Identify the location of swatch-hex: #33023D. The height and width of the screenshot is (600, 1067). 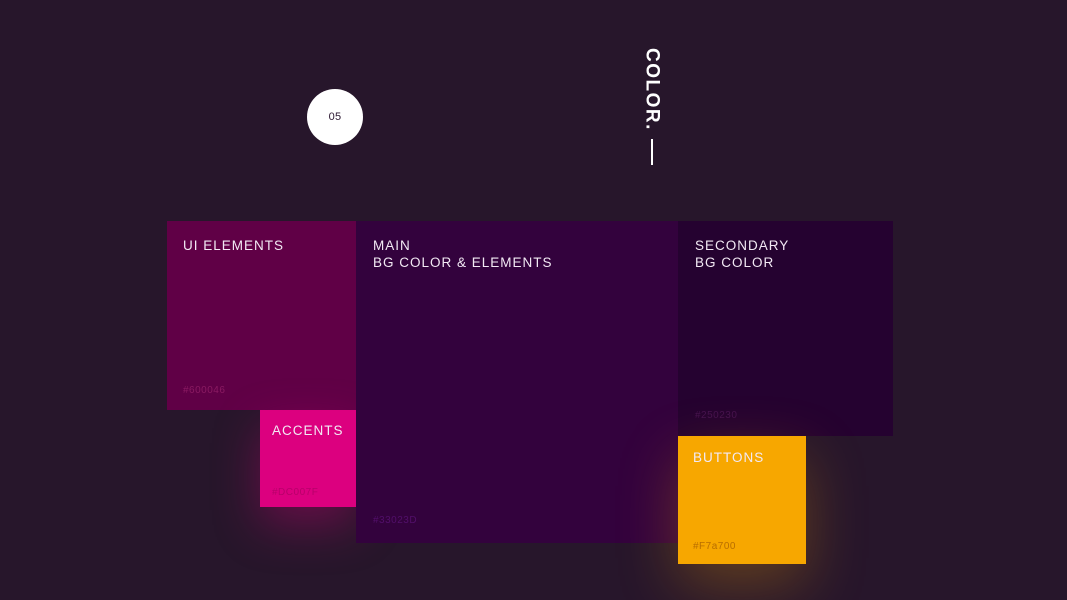
(395, 520).